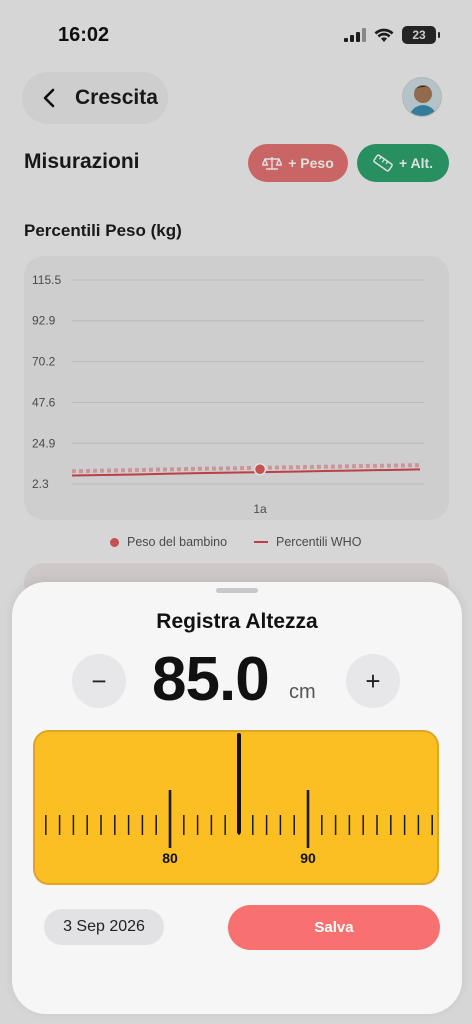 This screenshot has height=1024, width=472. Describe the element at coordinates (237, 621) in the screenshot. I see `sheet-title: Registra Altezza` at that location.